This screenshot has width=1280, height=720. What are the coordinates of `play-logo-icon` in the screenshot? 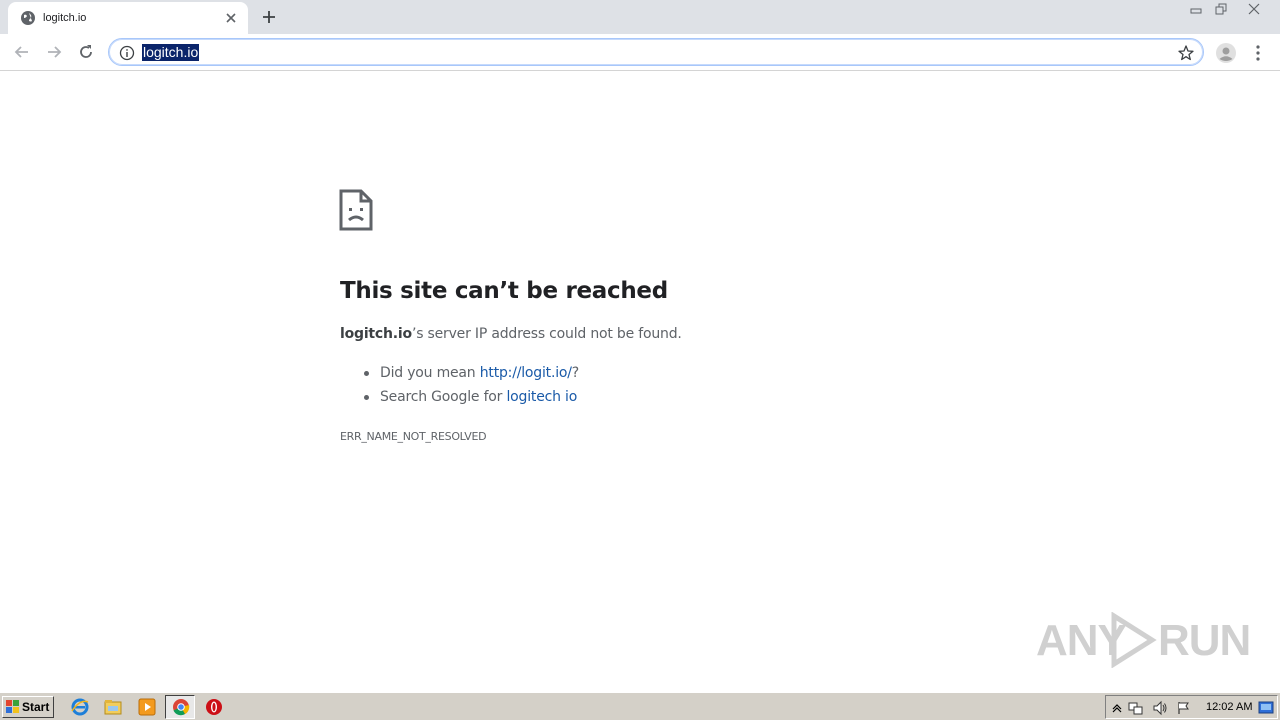 It's located at (1134, 640).